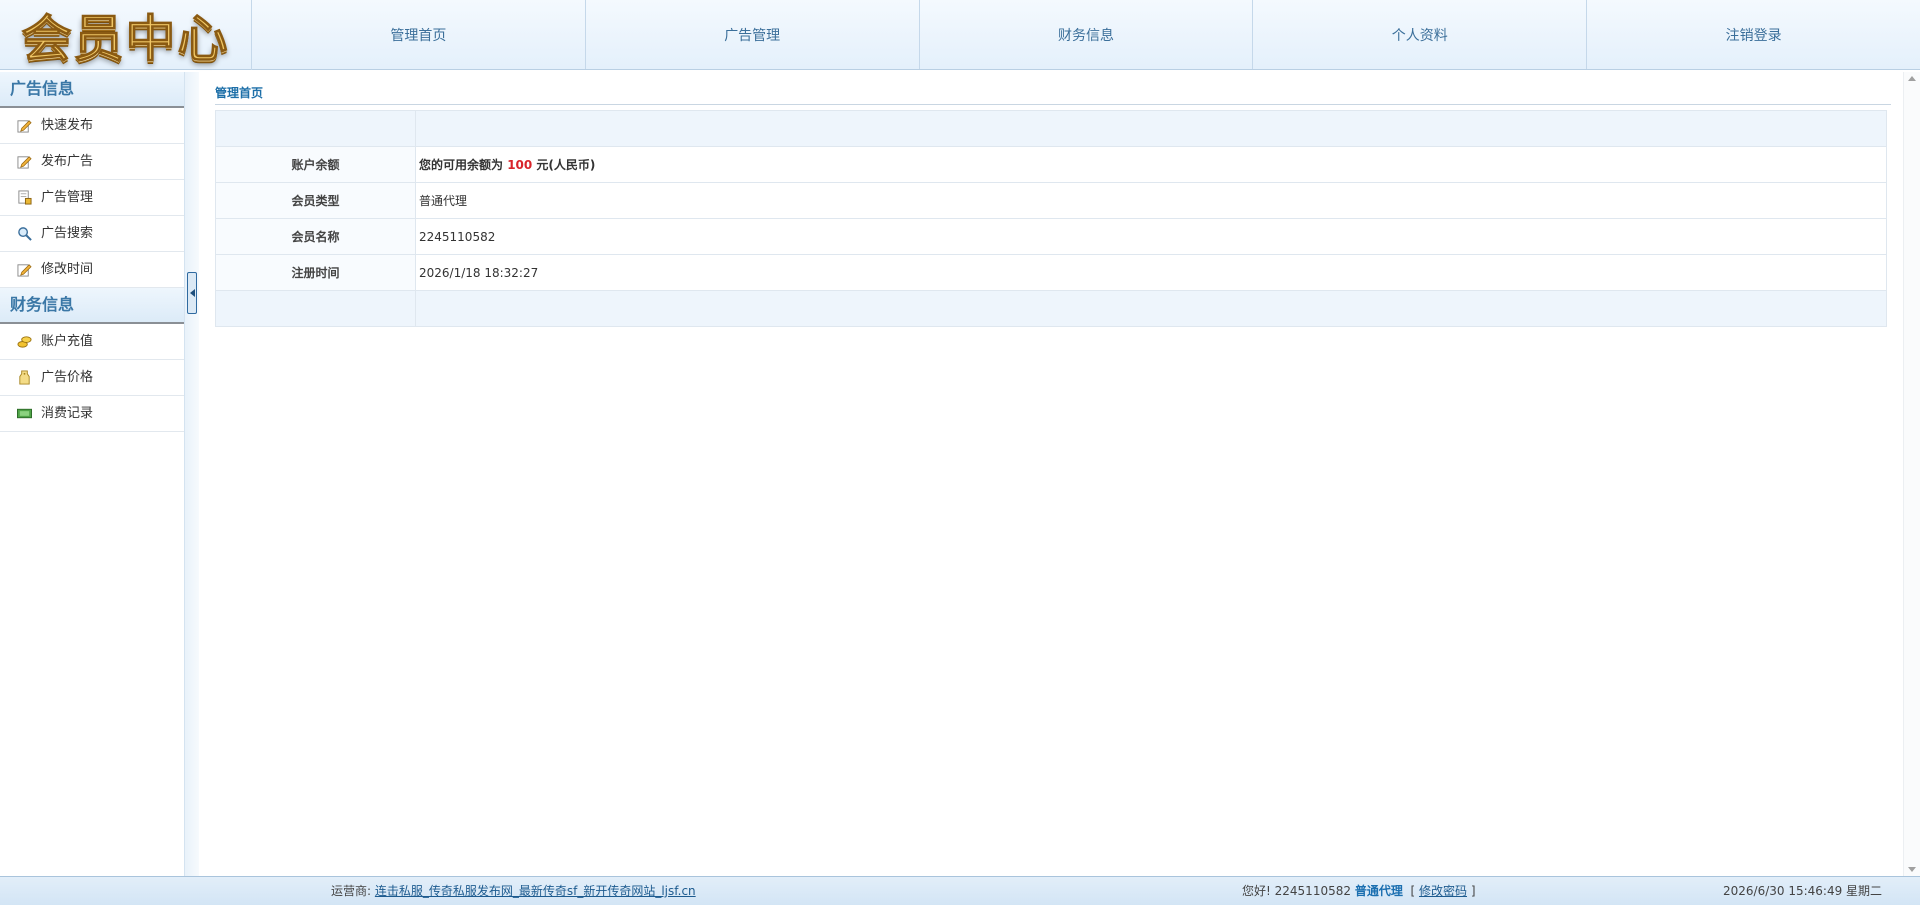 The image size is (1920, 905). What do you see at coordinates (1803, 891) in the screenshot?
I see `footer-datetime: 2026/6/30 15:46:49 星期二` at bounding box center [1803, 891].